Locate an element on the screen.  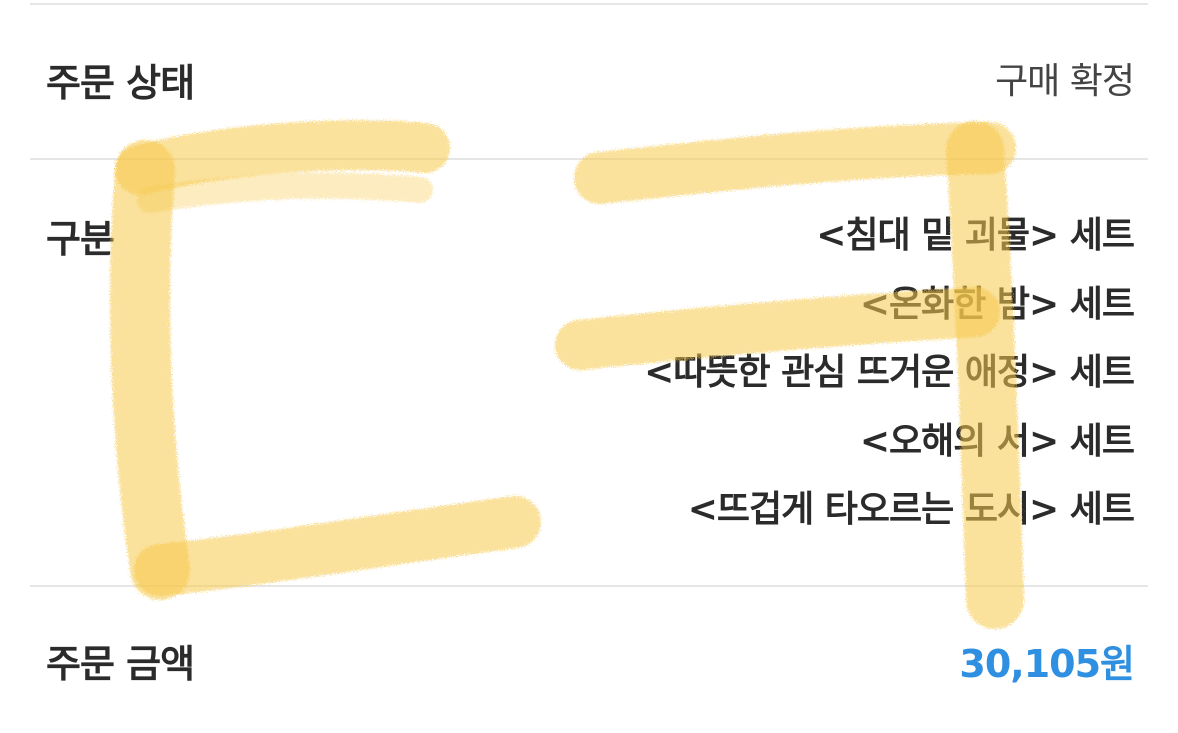
set-item: <따뜻한 관심 뜨거운 애정> 세트 is located at coordinates (889, 372).